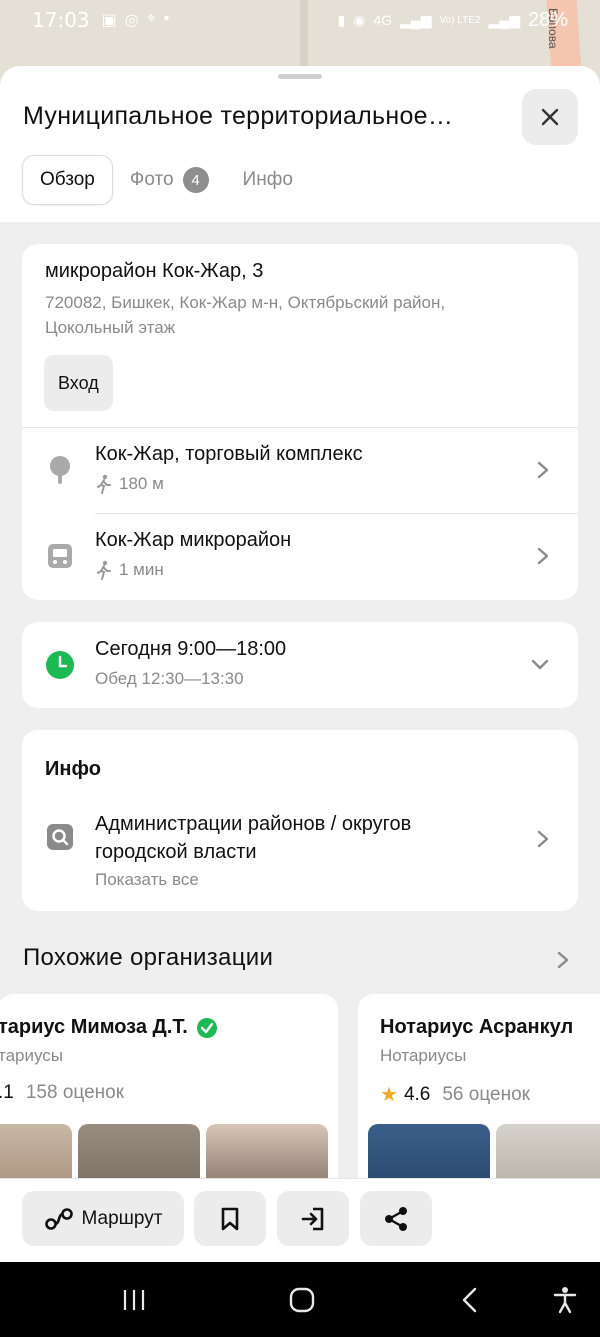  What do you see at coordinates (300, 470) in the screenshot?
I see `nearby-row-mall: Кок-Жар, торговый комплекс 180 м` at bounding box center [300, 470].